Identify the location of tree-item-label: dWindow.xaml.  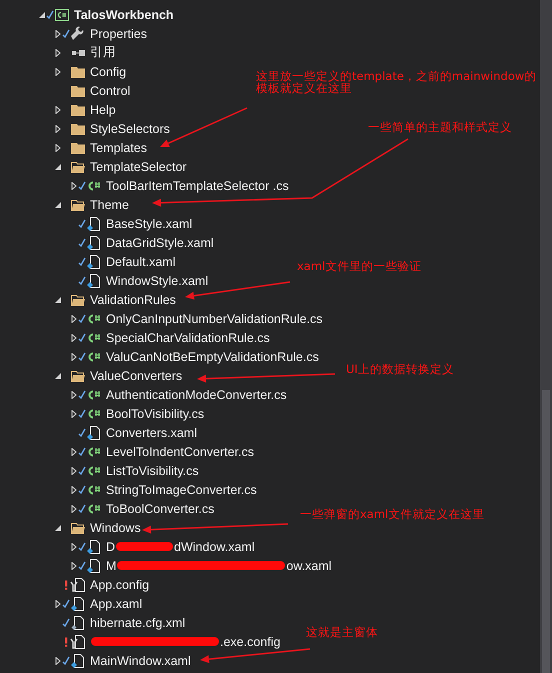
(214, 547).